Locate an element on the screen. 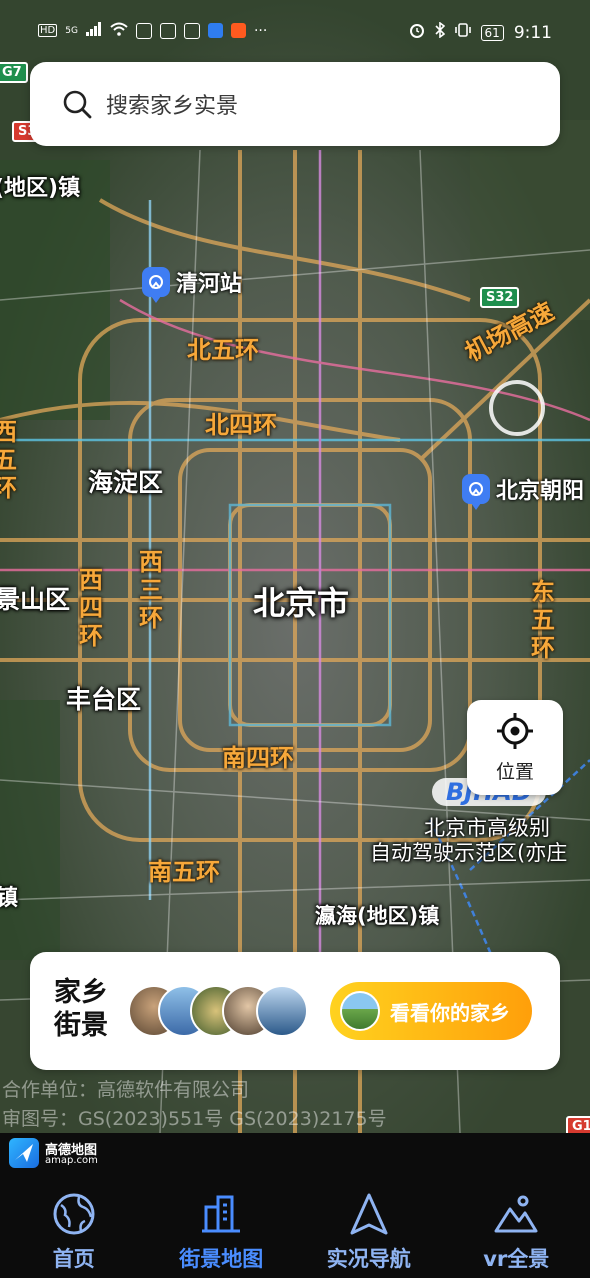 This screenshot has height=1278, width=590. see-your-hometown-button: 看看你的家乡 is located at coordinates (431, 1011).